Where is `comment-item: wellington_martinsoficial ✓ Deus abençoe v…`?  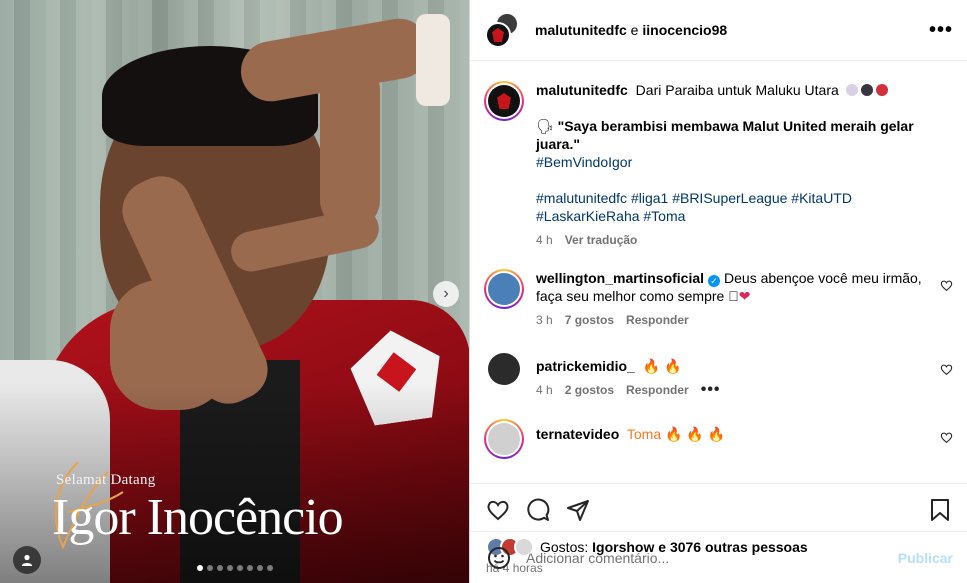 comment-item: wellington_martinsoficial ✓ Deus abençoe v… is located at coordinates (718, 299).